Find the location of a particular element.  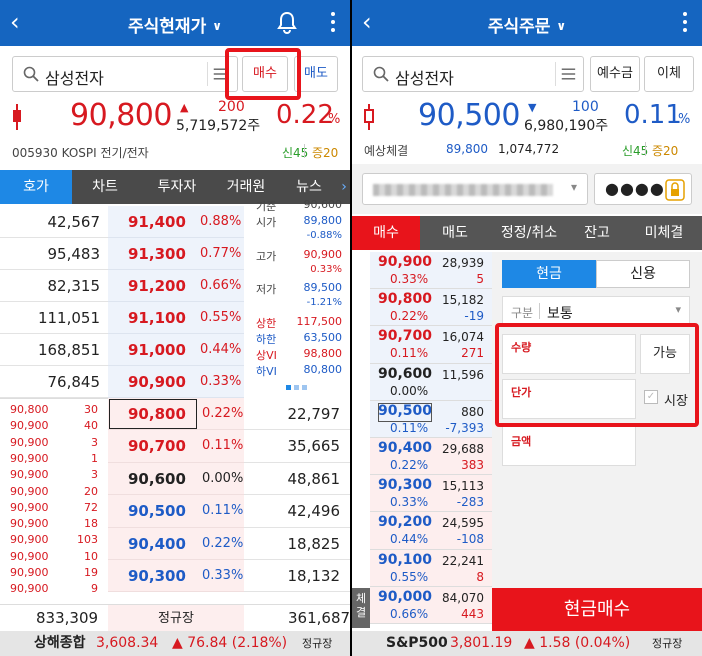

info-label: 상한 is located at coordinates (266, 323).